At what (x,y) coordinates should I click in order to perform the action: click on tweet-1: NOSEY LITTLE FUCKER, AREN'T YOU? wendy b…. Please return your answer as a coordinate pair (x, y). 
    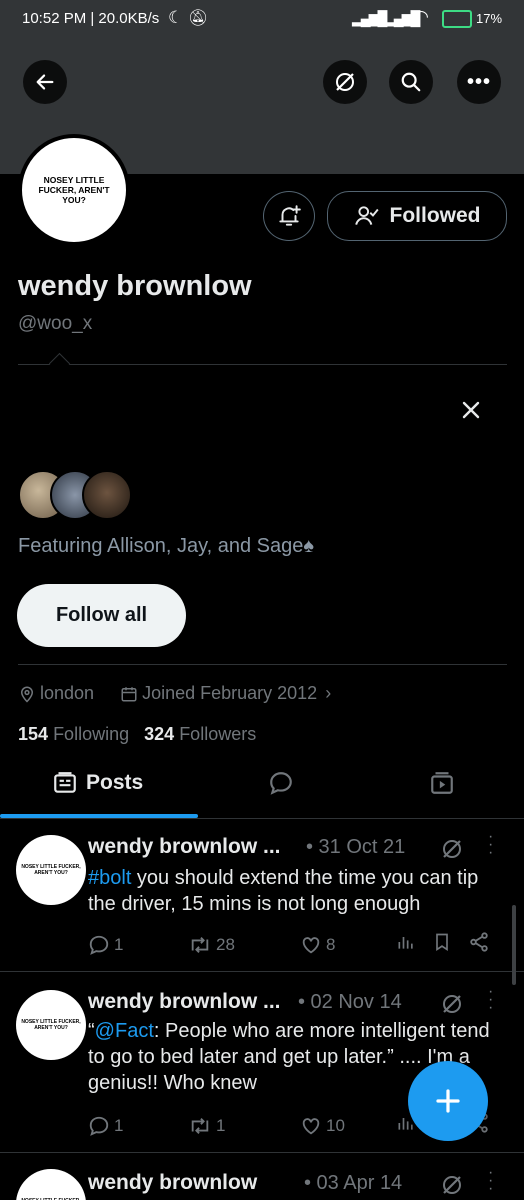
    Looking at the image, I should click on (262, 895).